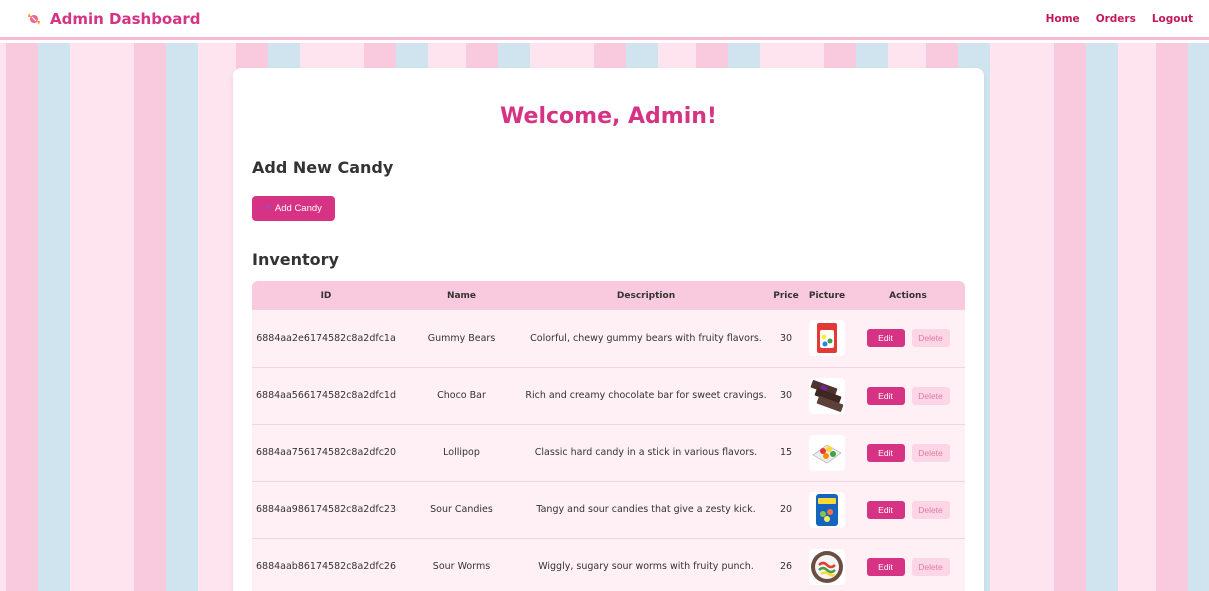 Image resolution: width=1209 pixels, height=591 pixels. What do you see at coordinates (461, 566) in the screenshot?
I see `cell-name: Sour Worms` at bounding box center [461, 566].